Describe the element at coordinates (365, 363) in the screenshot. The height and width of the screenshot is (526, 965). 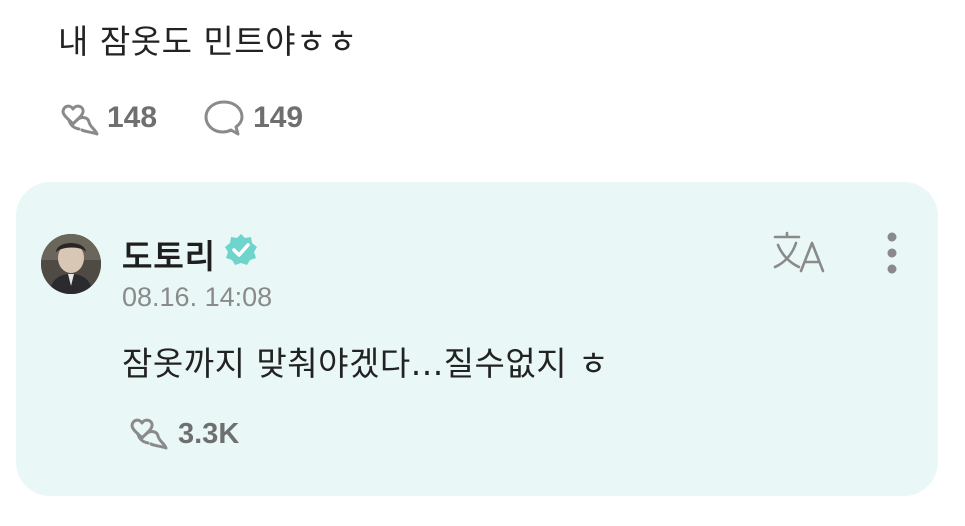
I see `reply-text: 잠옷까지 맞춰야겠다...질수없지 ㅎ` at that location.